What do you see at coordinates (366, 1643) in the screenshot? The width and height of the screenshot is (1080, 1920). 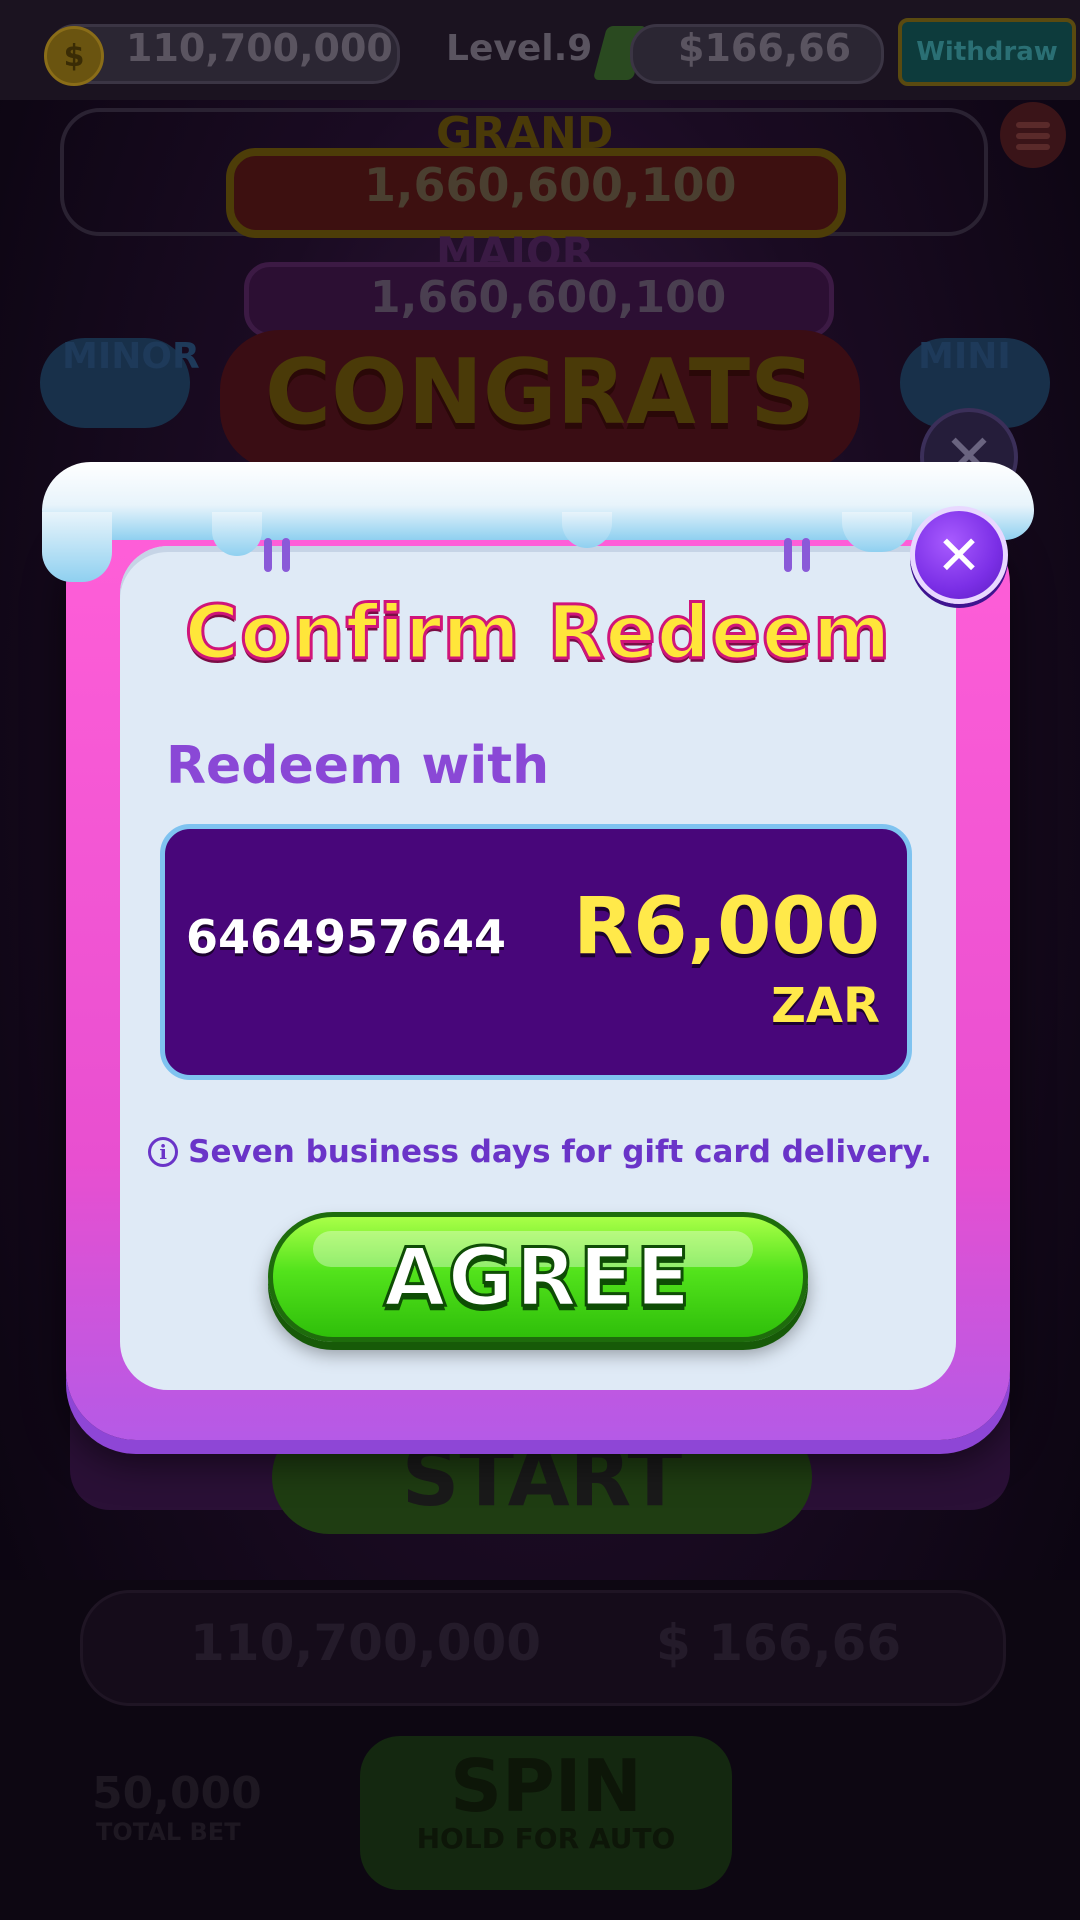 I see `bottom-coin-balance: 110,700,000` at bounding box center [366, 1643].